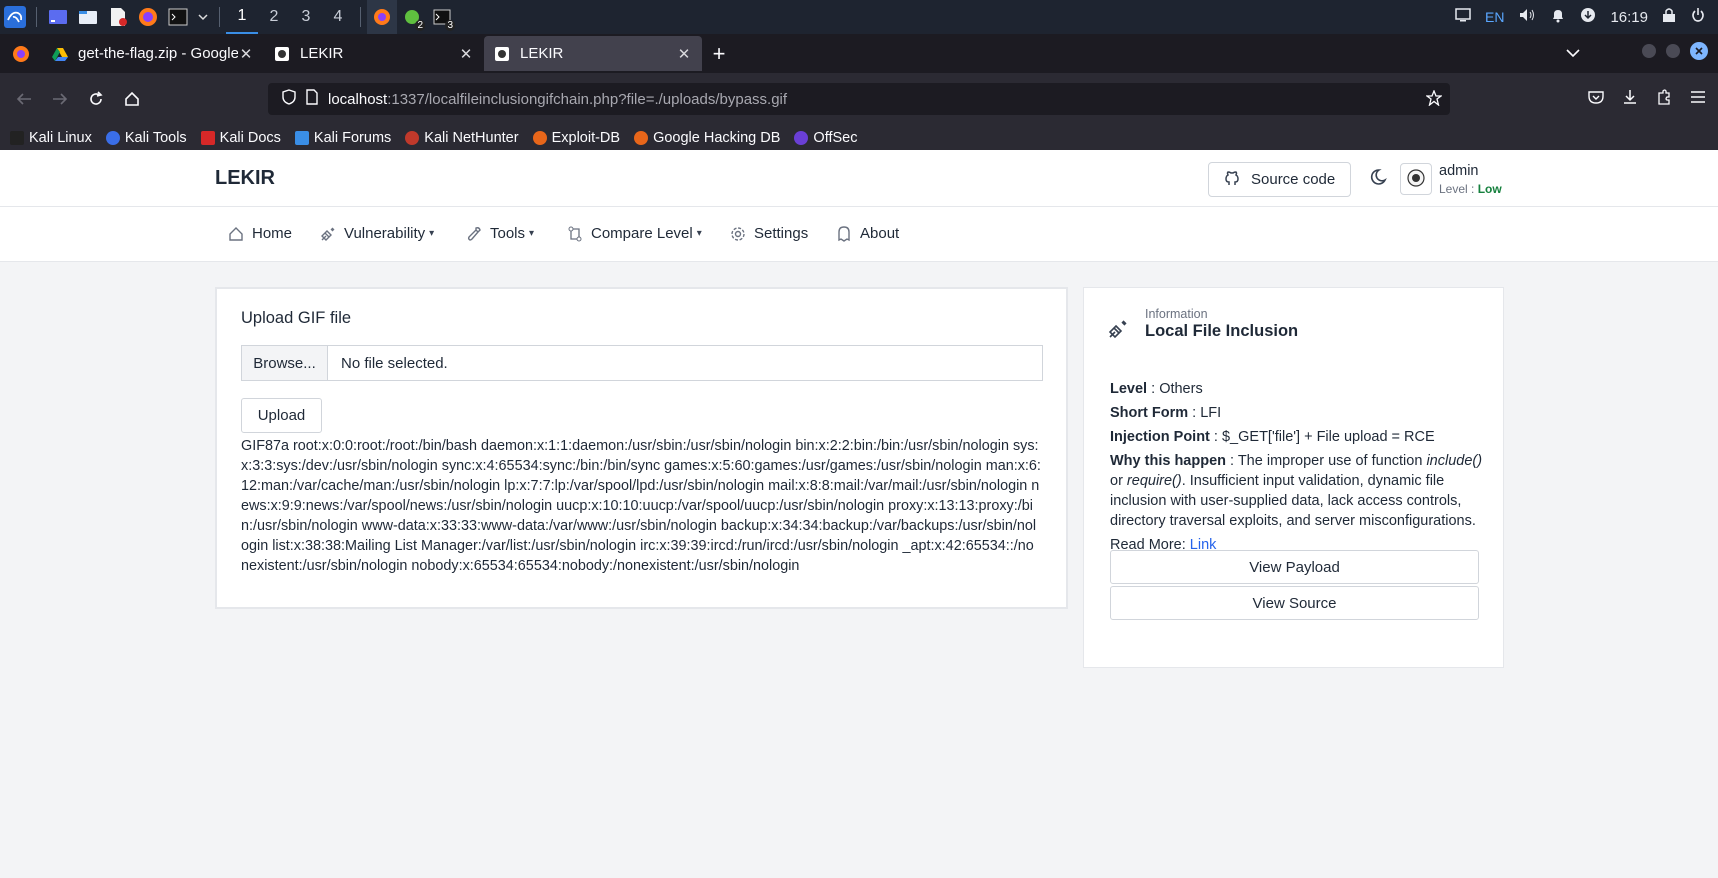 The width and height of the screenshot is (1718, 878). Describe the element at coordinates (508, 233) in the screenshot. I see `menu-tools-label: Tools` at that location.